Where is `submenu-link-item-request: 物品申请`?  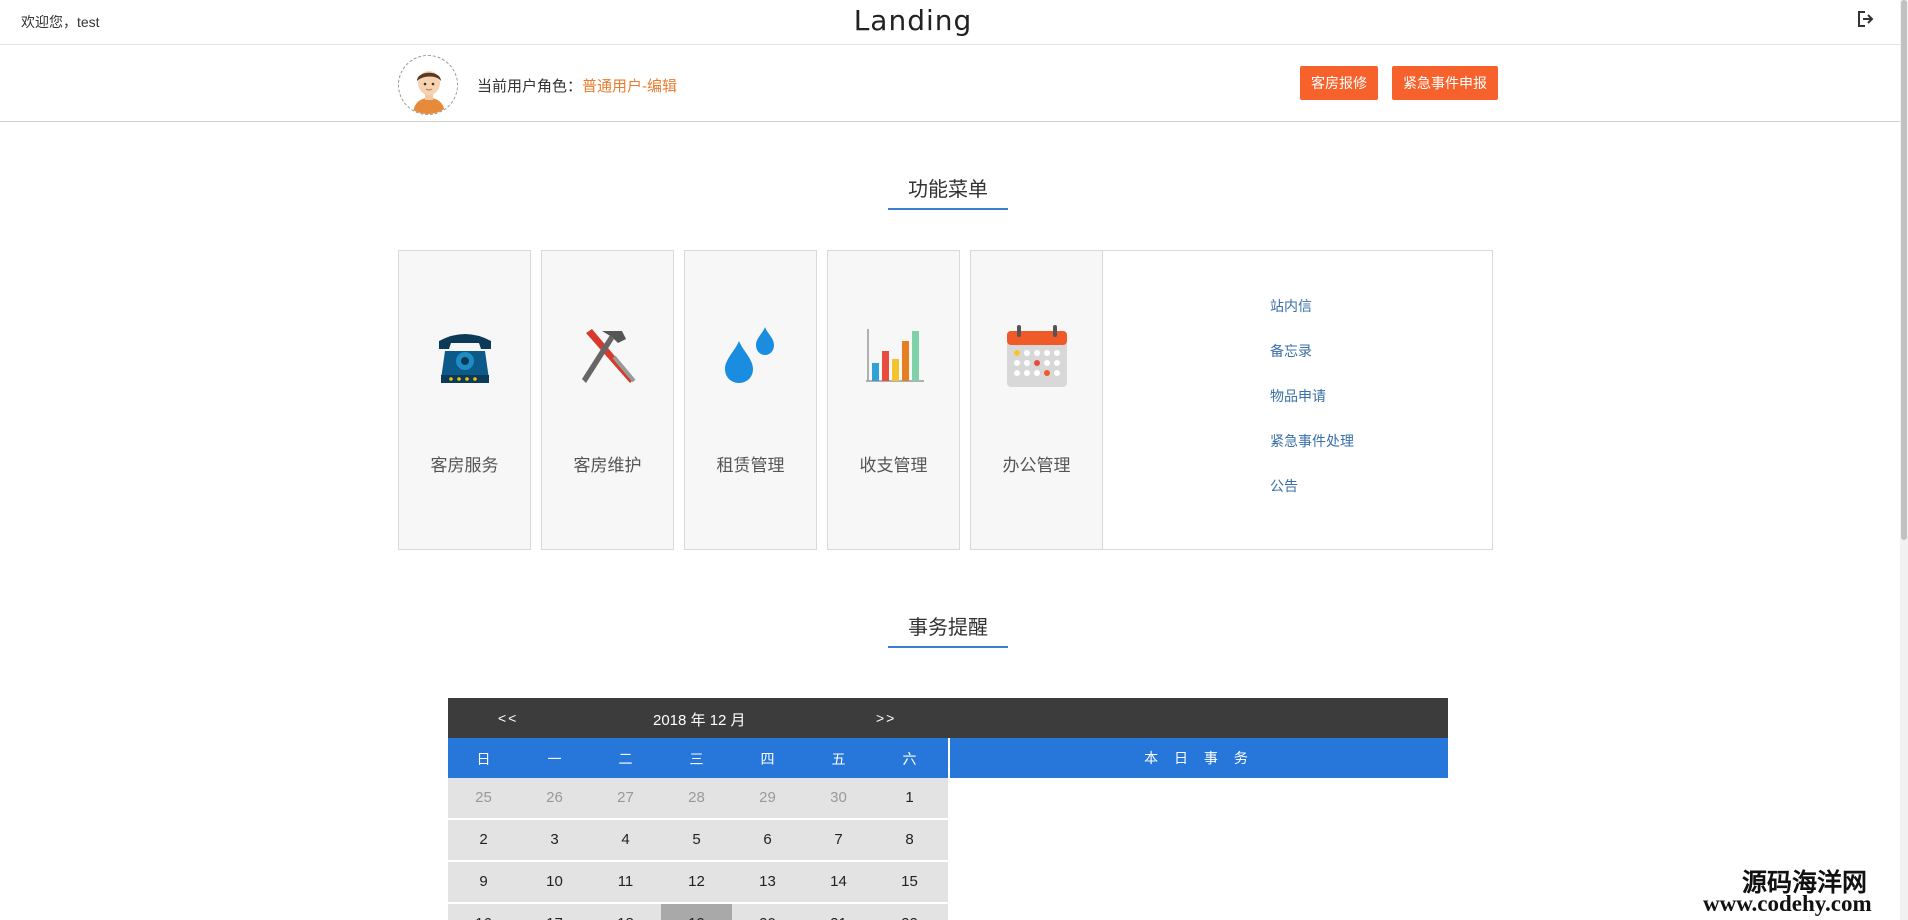 submenu-link-item-request: 物品申请 is located at coordinates (1298, 396).